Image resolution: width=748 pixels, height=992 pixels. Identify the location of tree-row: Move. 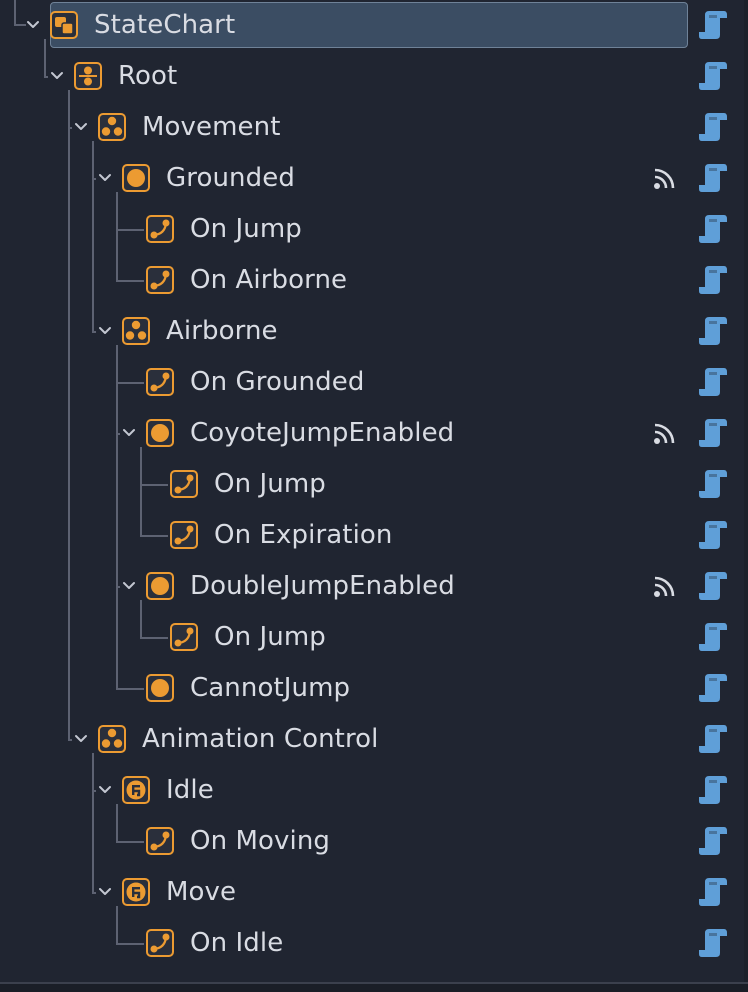
(374, 892).